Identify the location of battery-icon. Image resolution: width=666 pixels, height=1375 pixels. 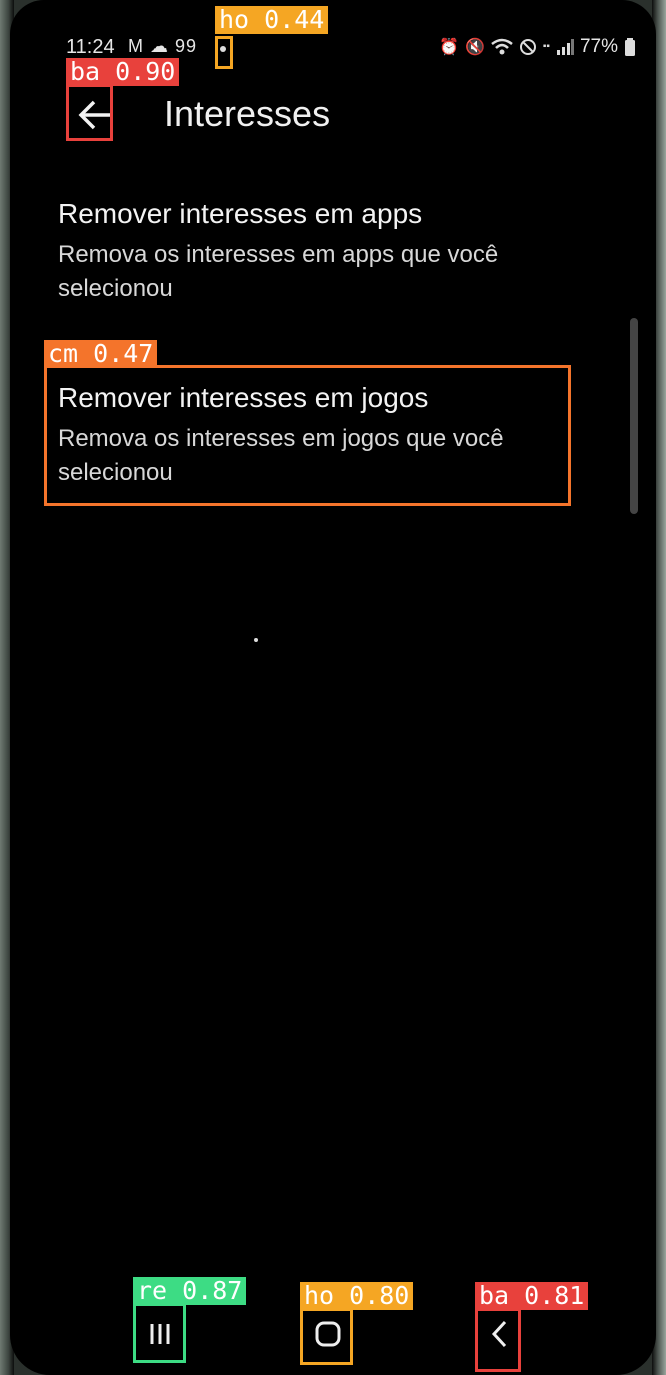
(630, 47).